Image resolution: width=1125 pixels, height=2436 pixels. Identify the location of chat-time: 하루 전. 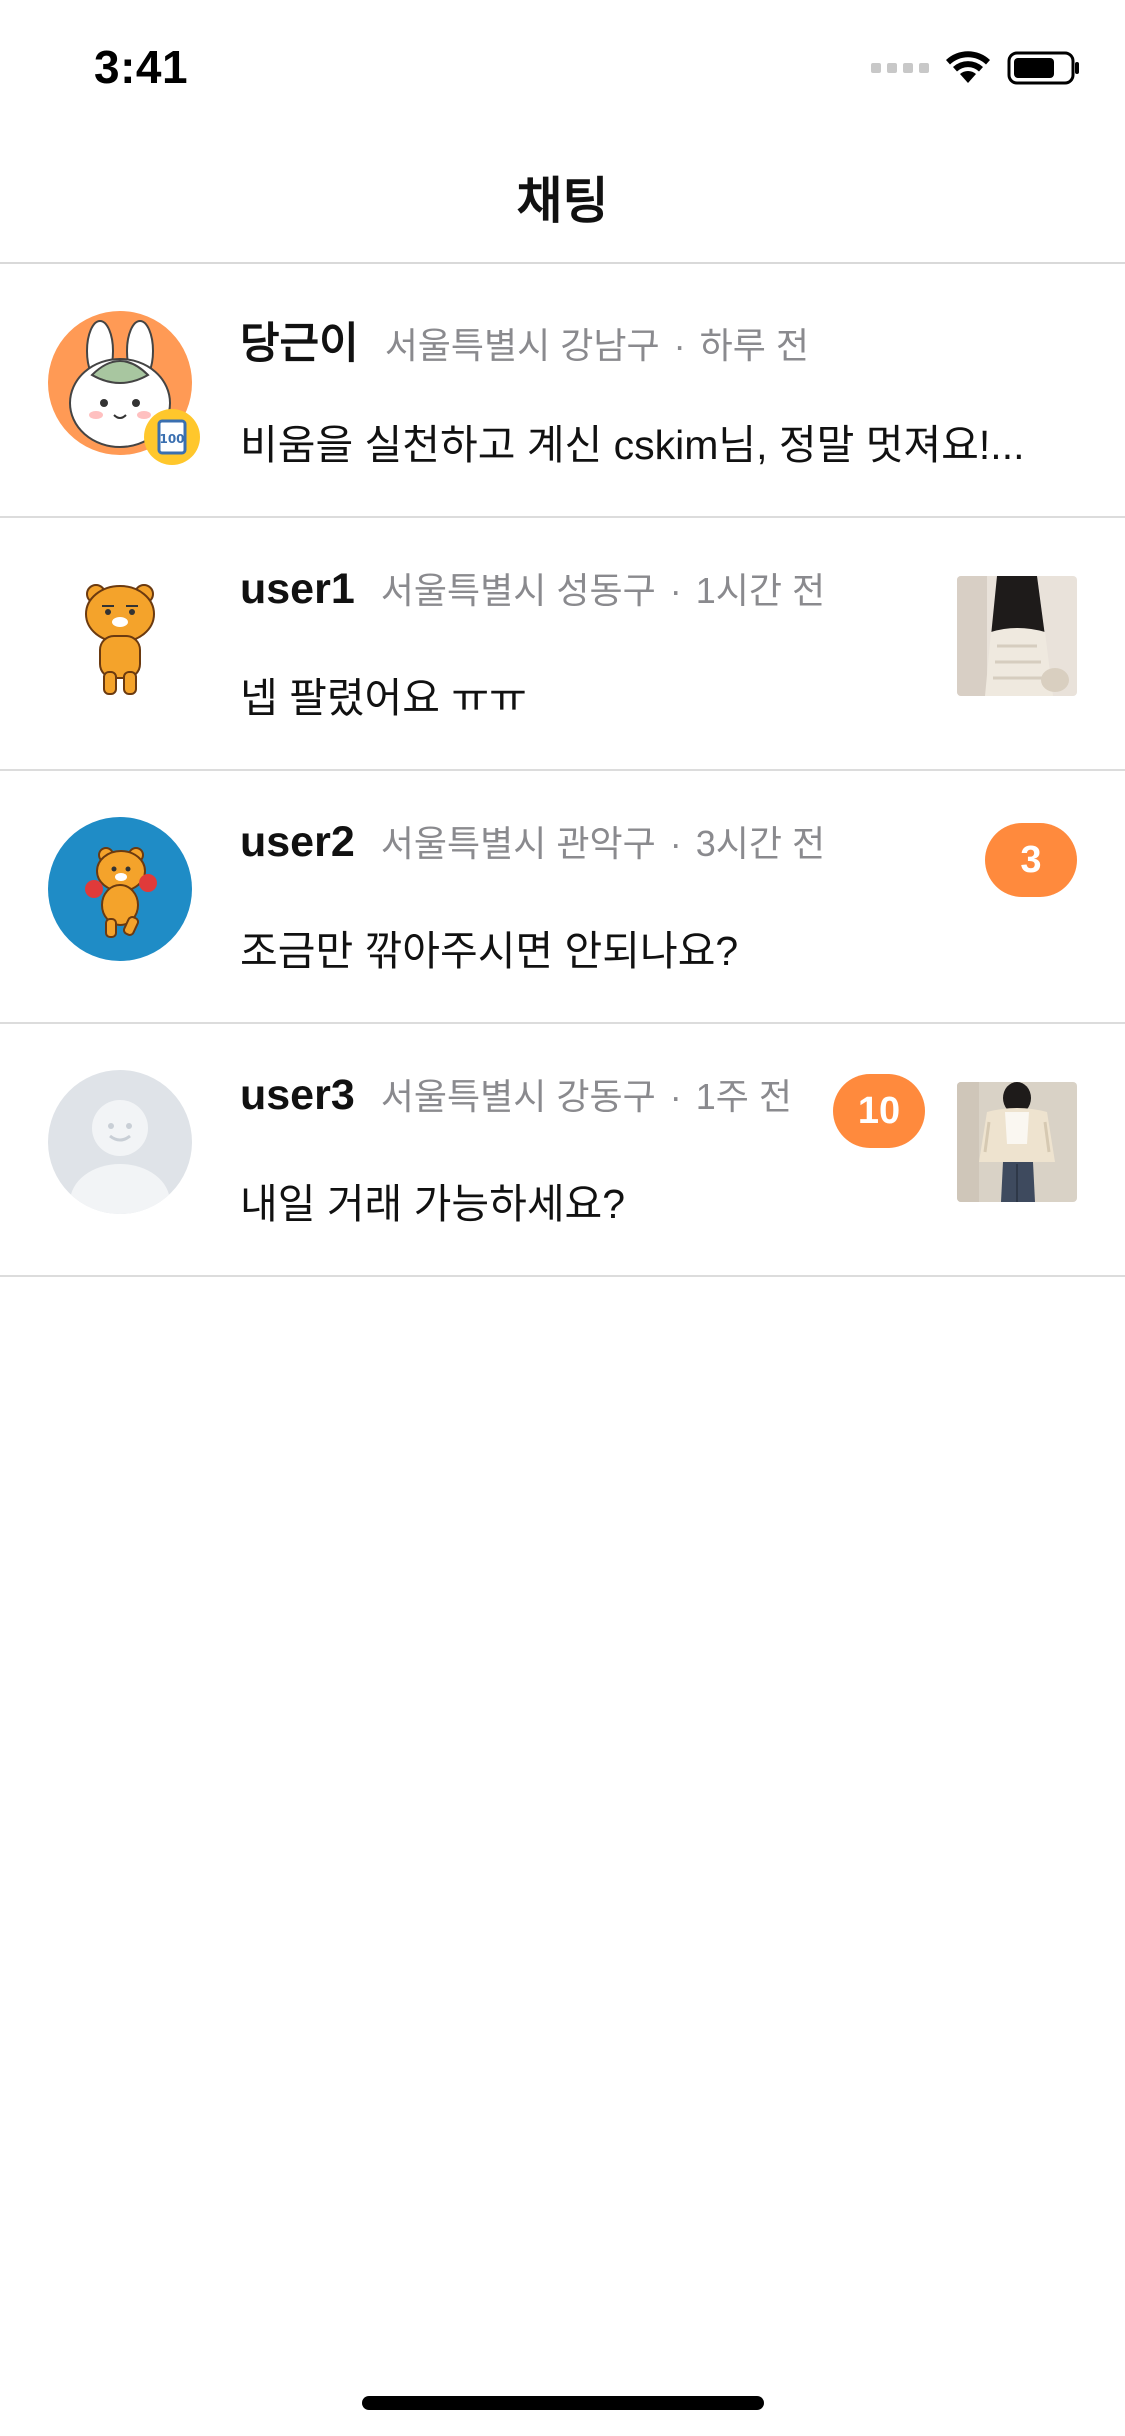
(754, 345).